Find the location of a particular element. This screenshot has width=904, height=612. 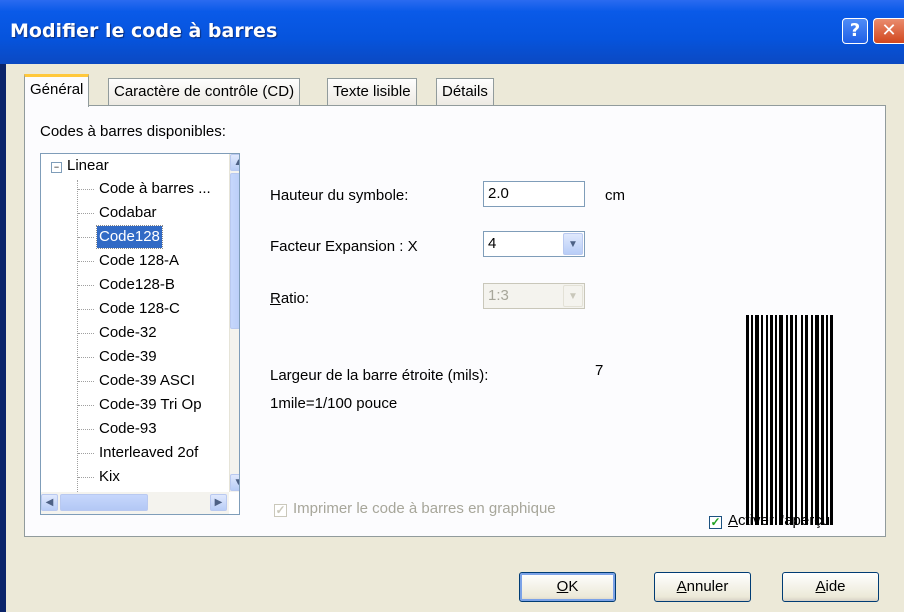

tree-guide-line is located at coordinates (77, 347).